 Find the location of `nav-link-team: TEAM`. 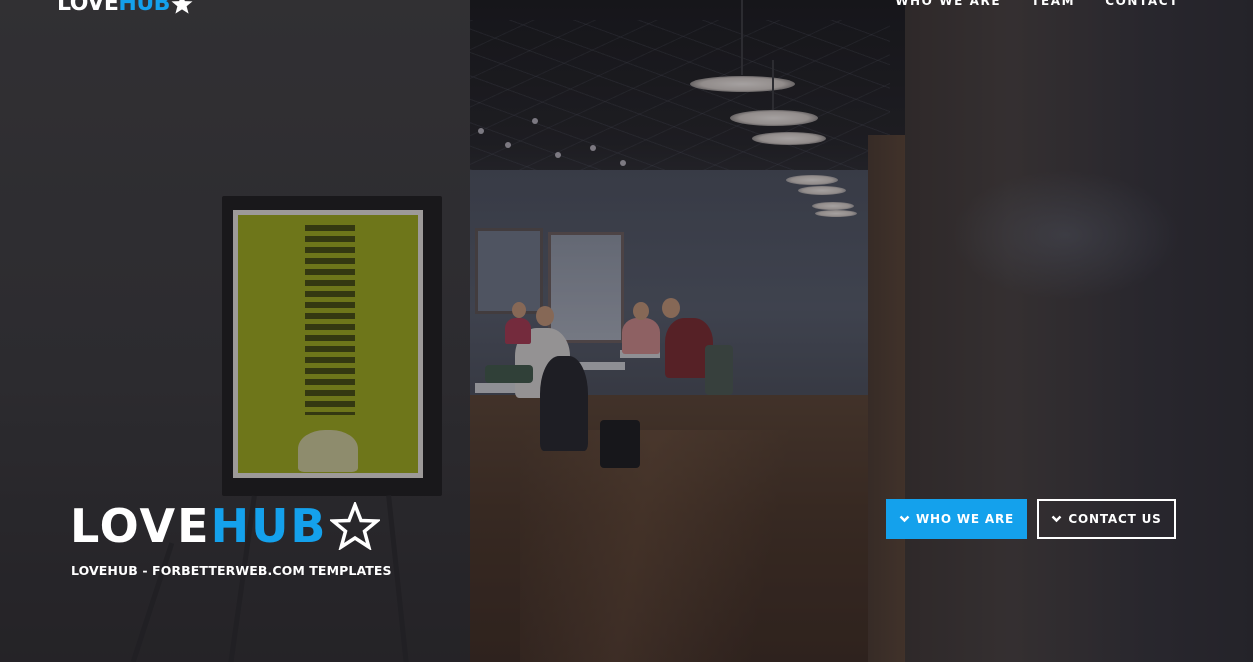

nav-link-team: TEAM is located at coordinates (1053, 4).